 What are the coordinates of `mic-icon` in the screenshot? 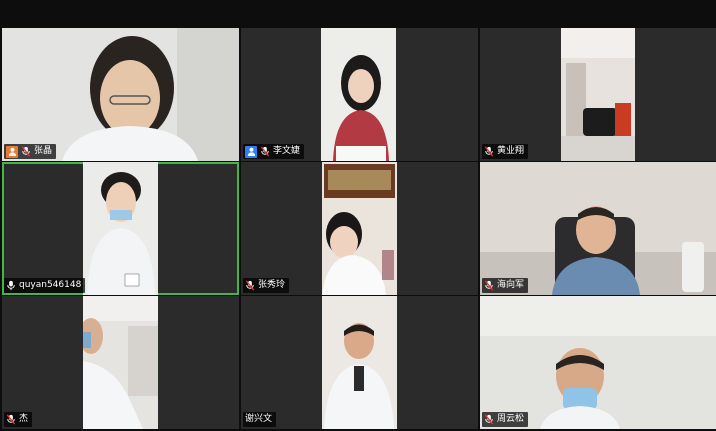 It's located at (11, 286).